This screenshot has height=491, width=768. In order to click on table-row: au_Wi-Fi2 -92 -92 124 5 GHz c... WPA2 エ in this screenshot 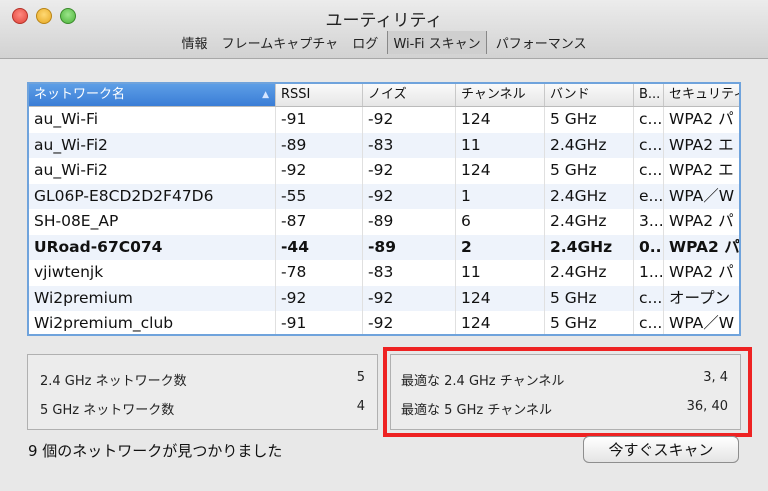, I will do `click(384, 171)`.